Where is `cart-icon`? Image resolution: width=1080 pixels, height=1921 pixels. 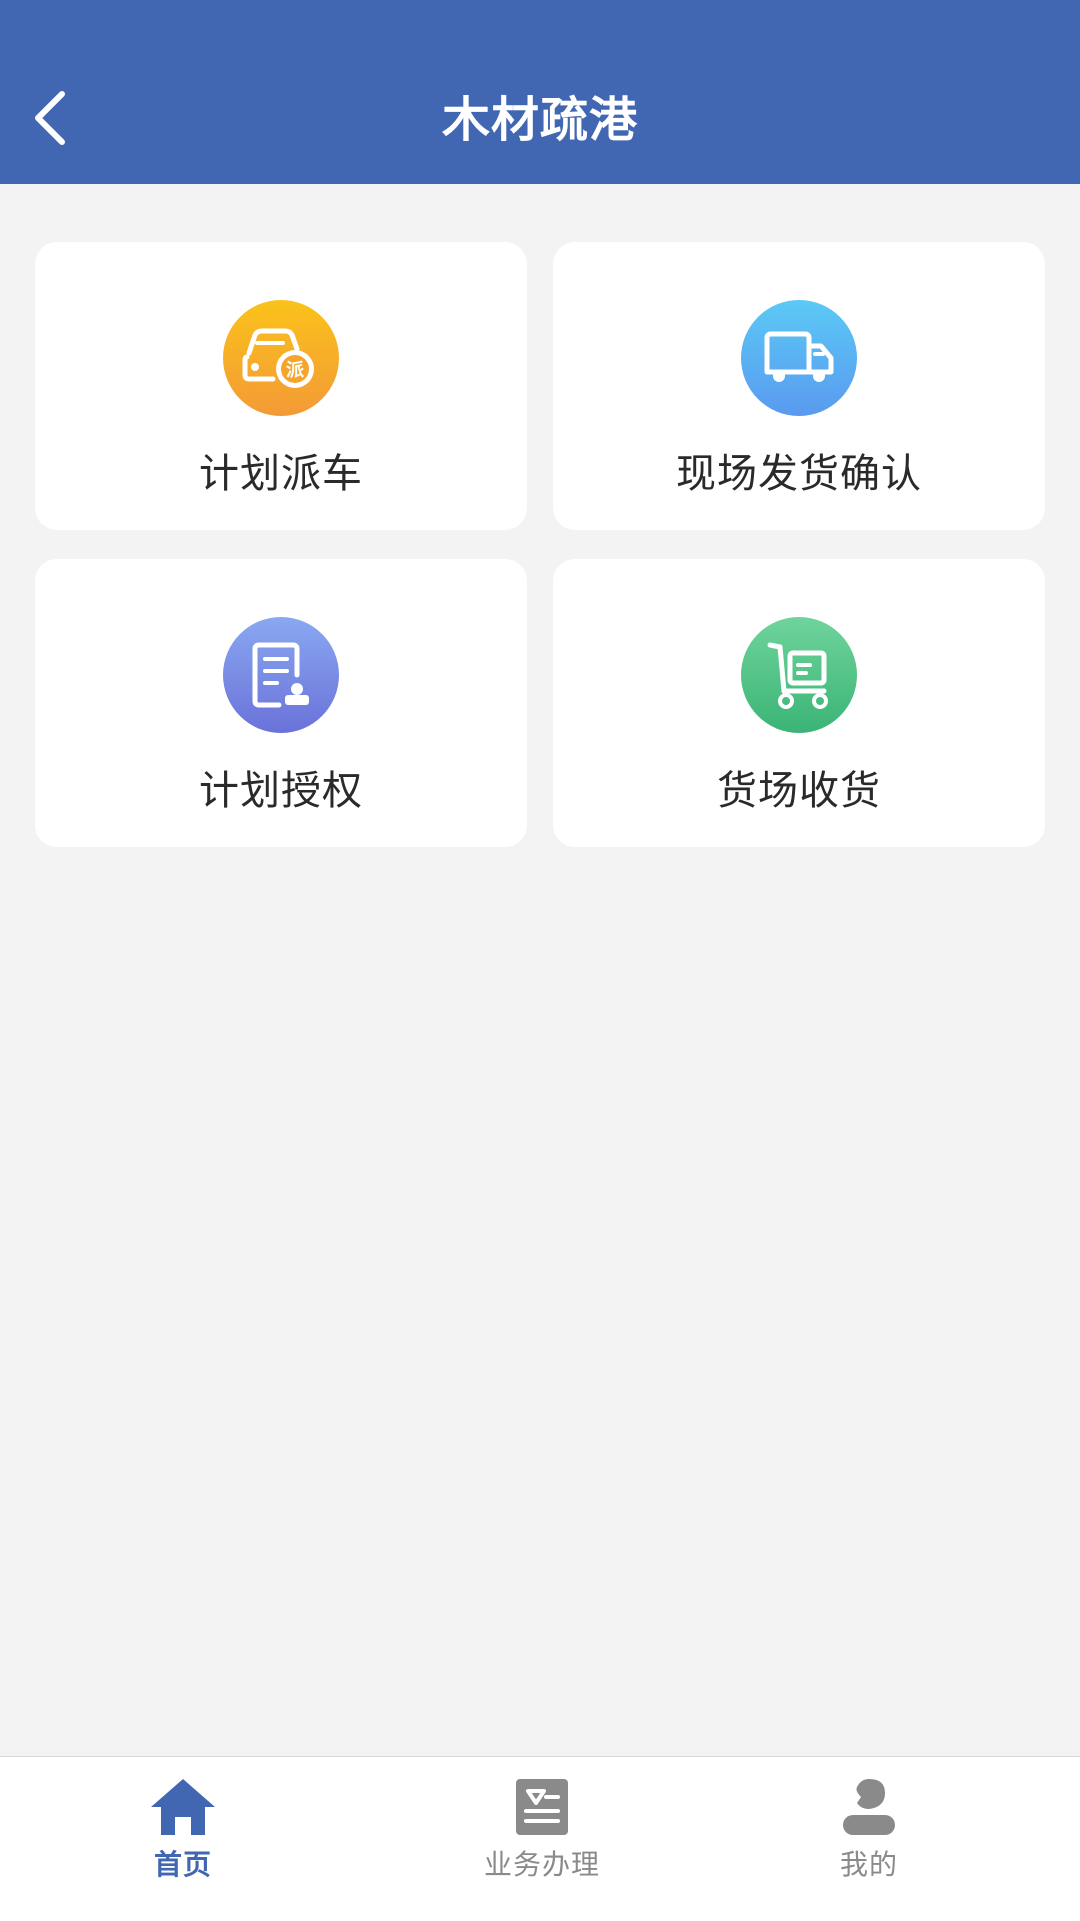 cart-icon is located at coordinates (799, 675).